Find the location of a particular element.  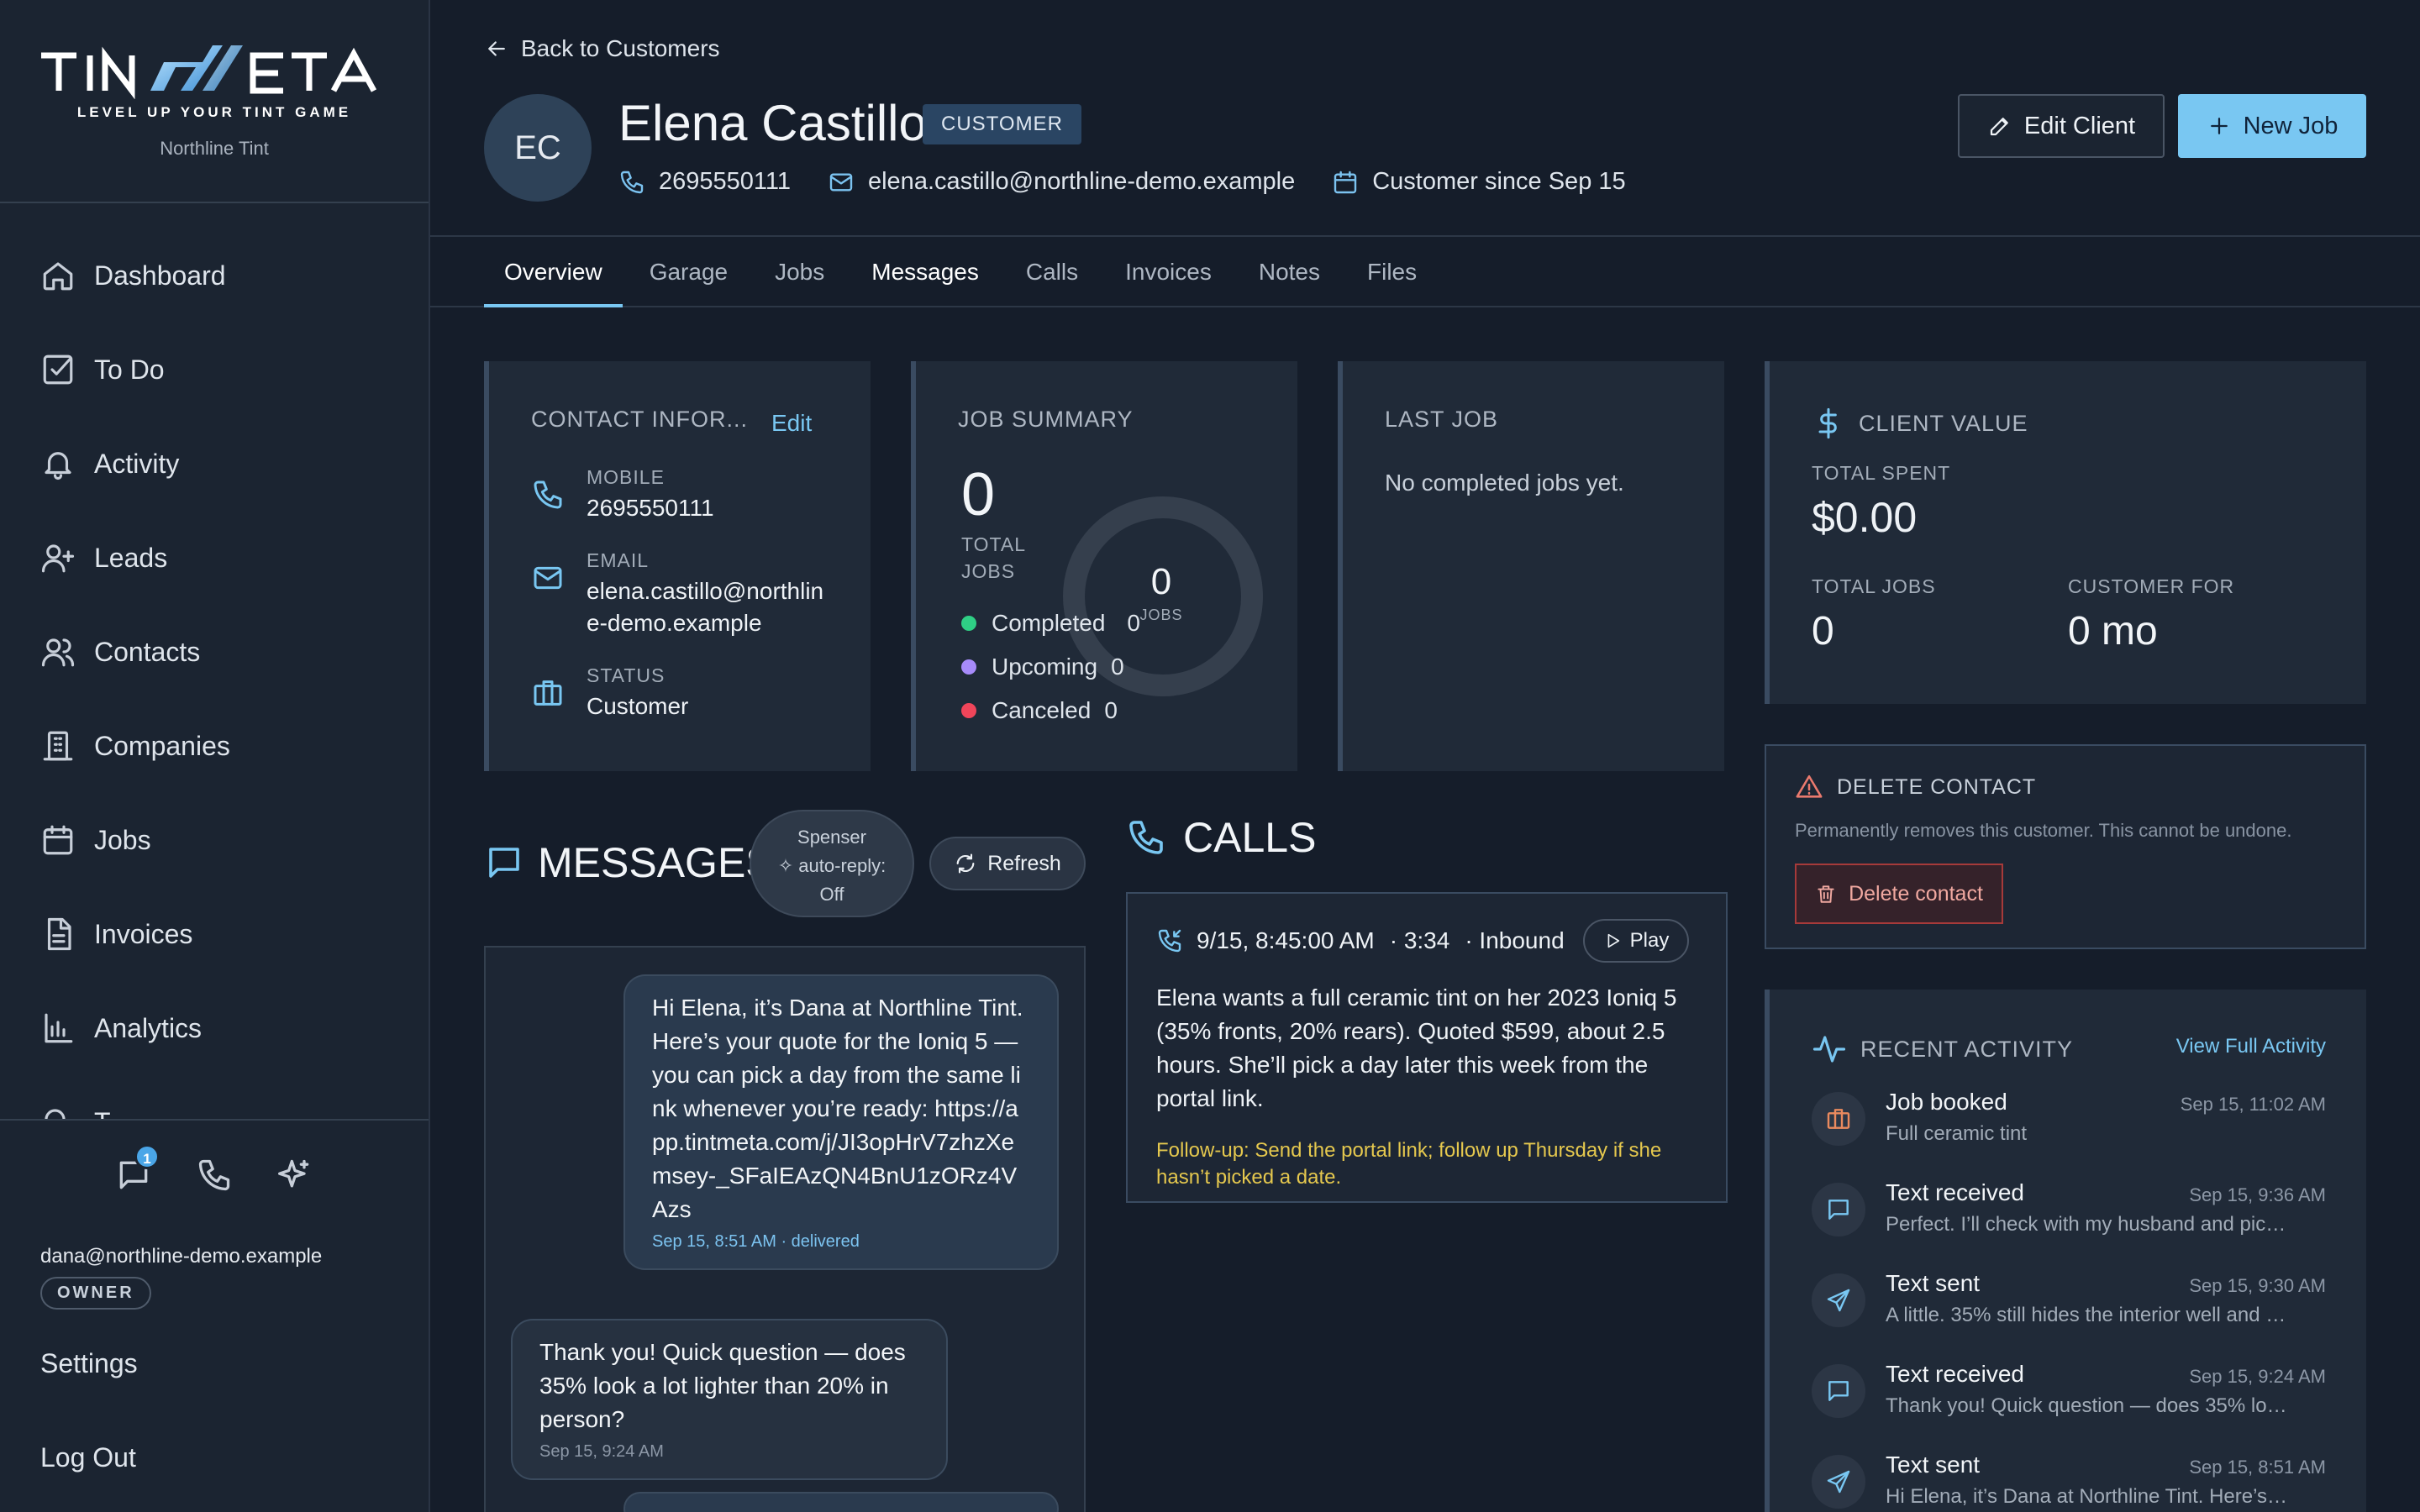

delete-title: DELETE CONTACT is located at coordinates (1937, 786).